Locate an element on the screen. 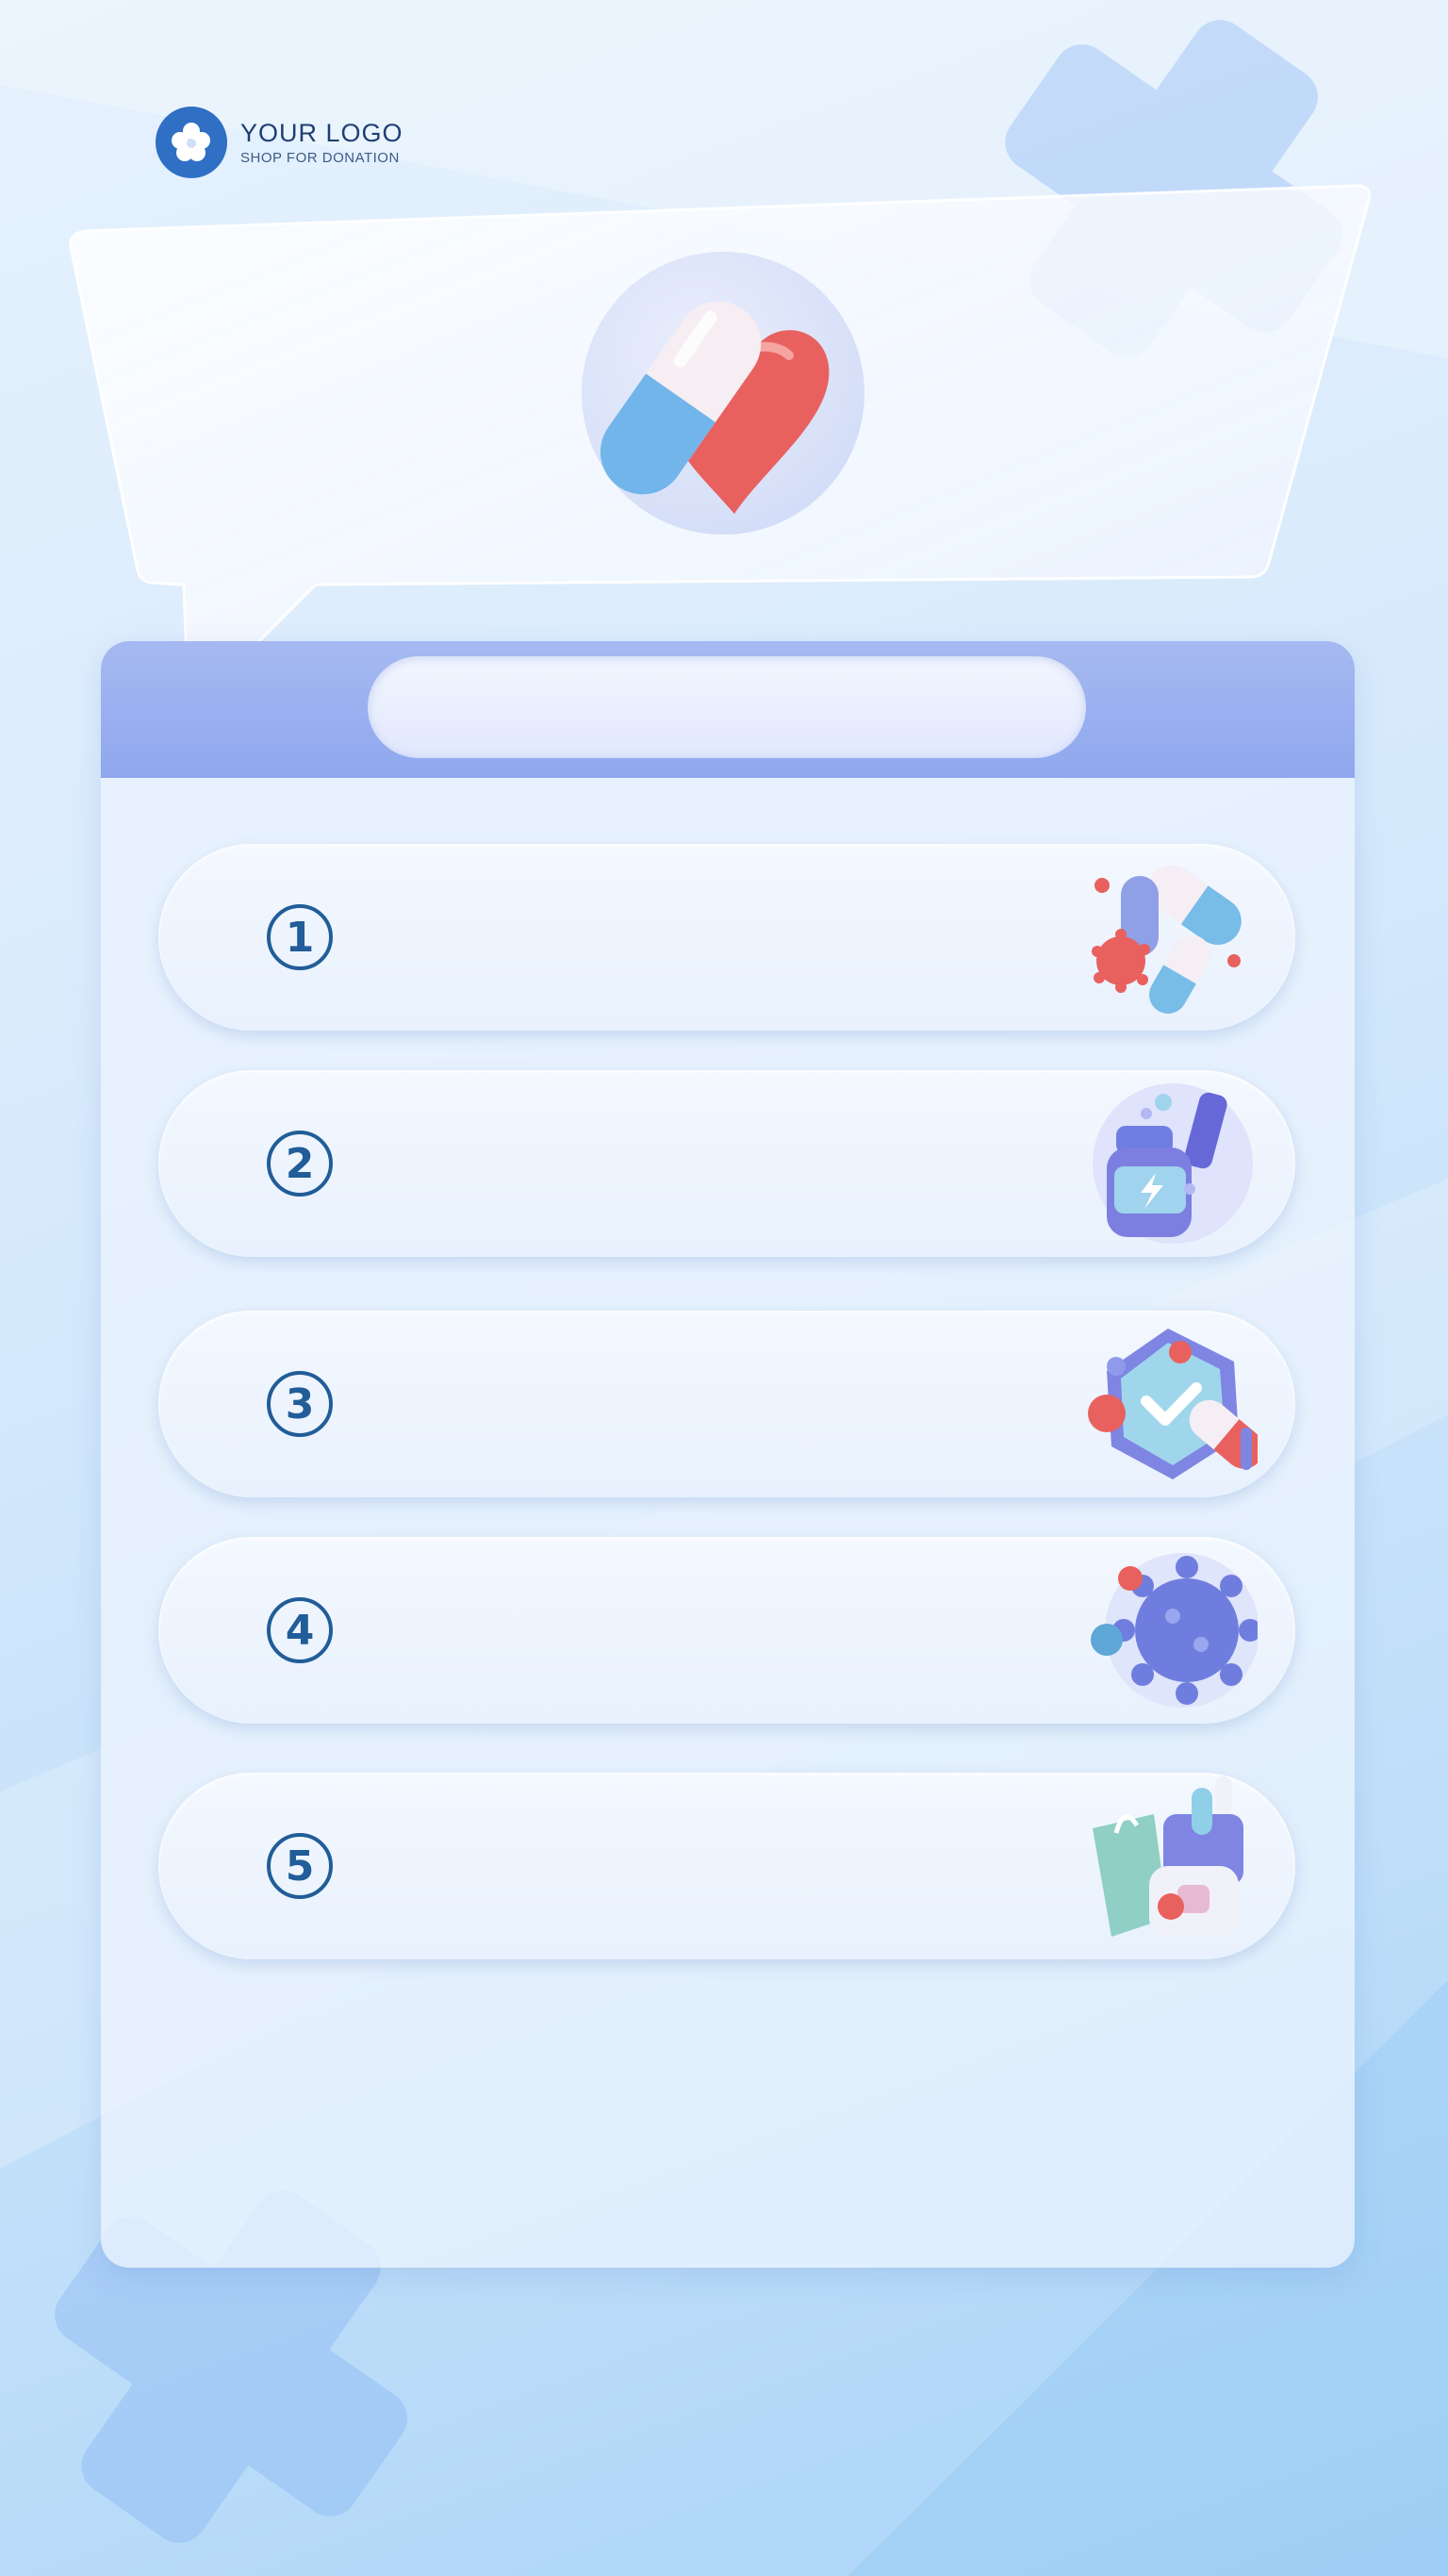  list-item: 1 is located at coordinates (726, 937).